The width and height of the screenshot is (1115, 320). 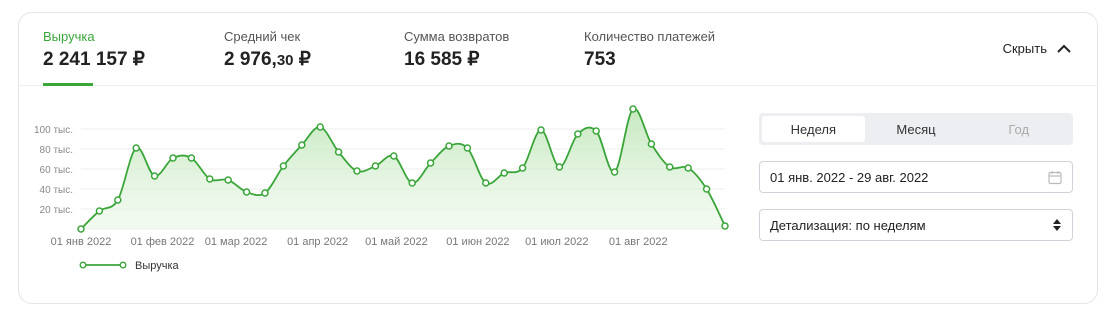 I want to click on detail-select: Детализация: по неделям, so click(x=916, y=225).